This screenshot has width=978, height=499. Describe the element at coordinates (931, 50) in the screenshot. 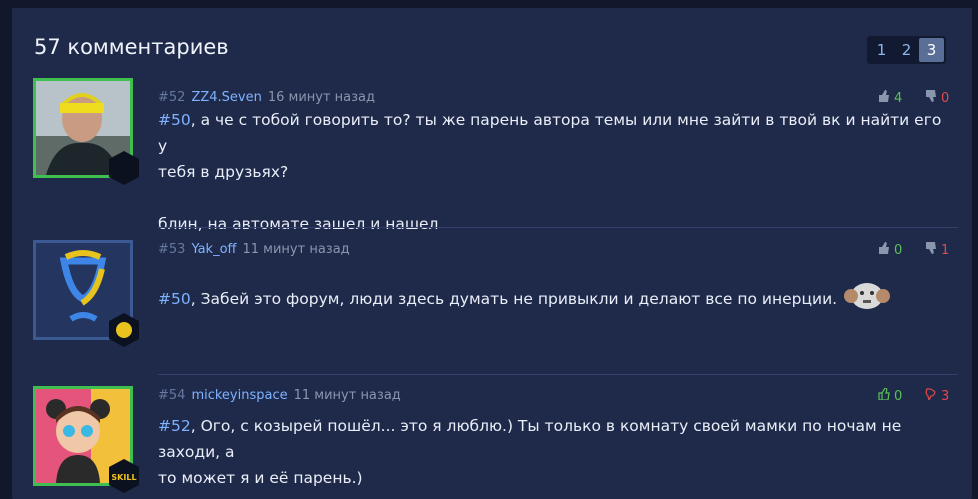

I see `page-3-link-active: 3` at that location.